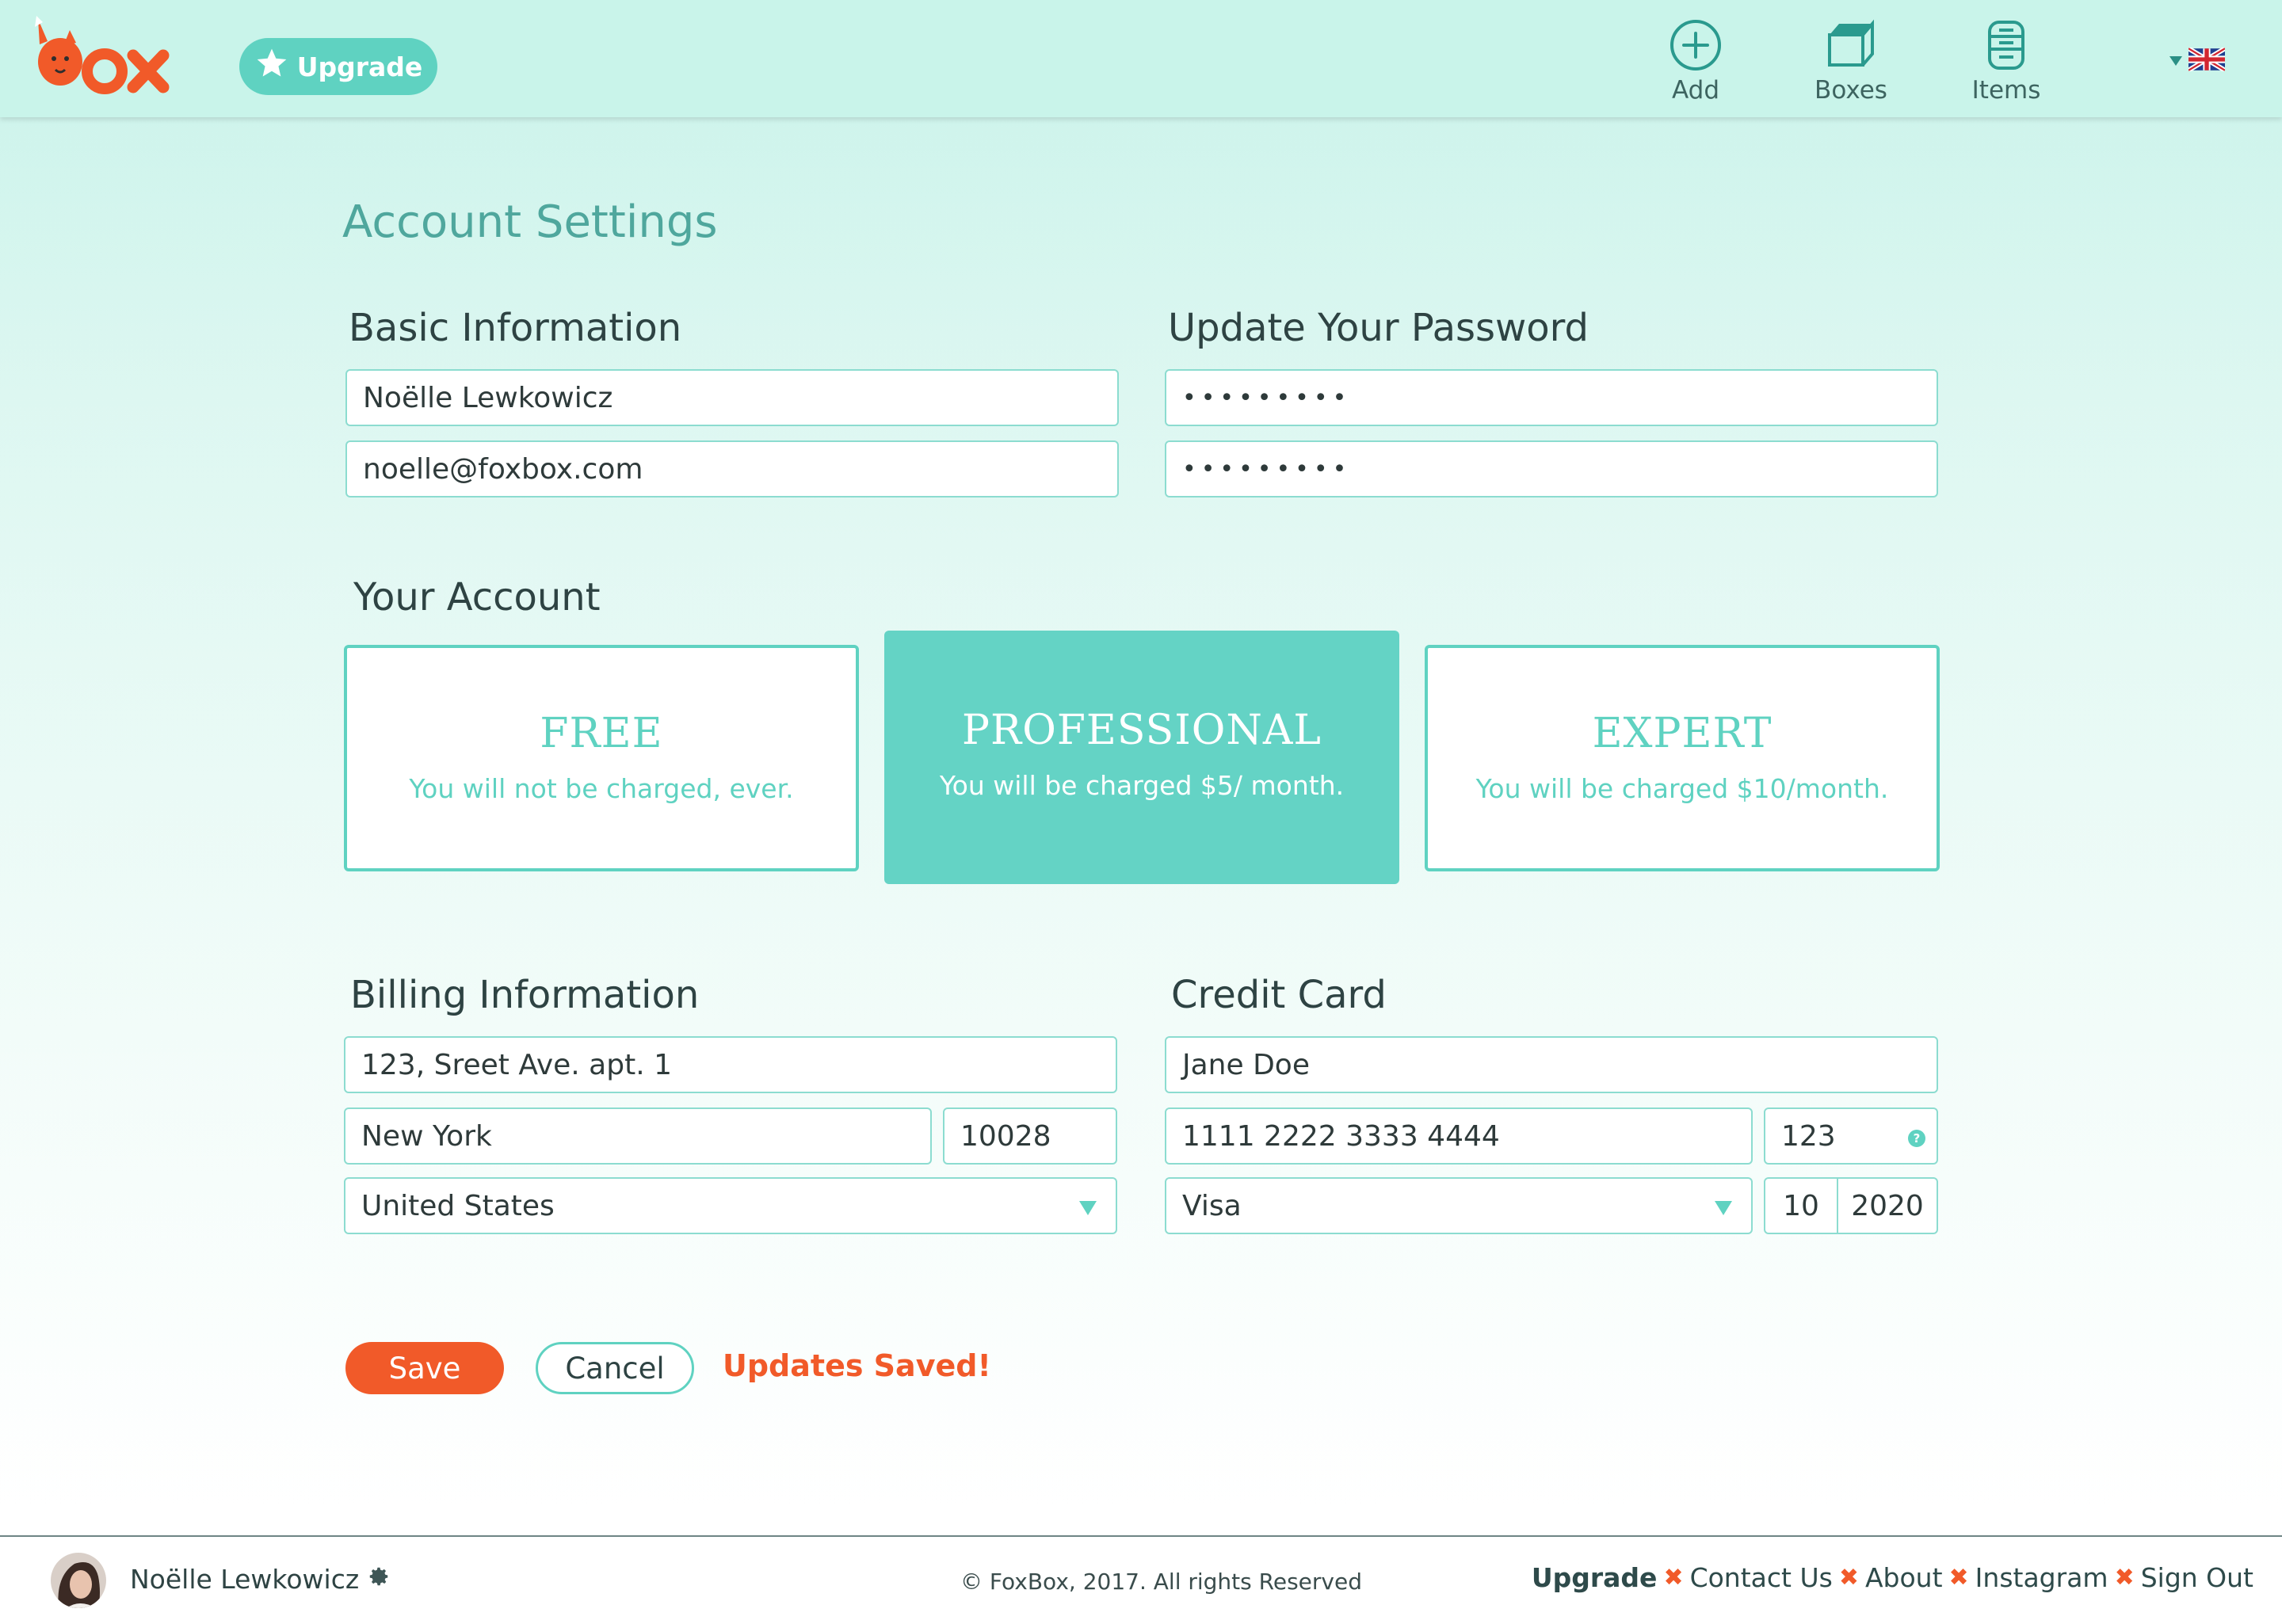 The image size is (2282, 1624). I want to click on nav-add-label: Add, so click(1695, 91).